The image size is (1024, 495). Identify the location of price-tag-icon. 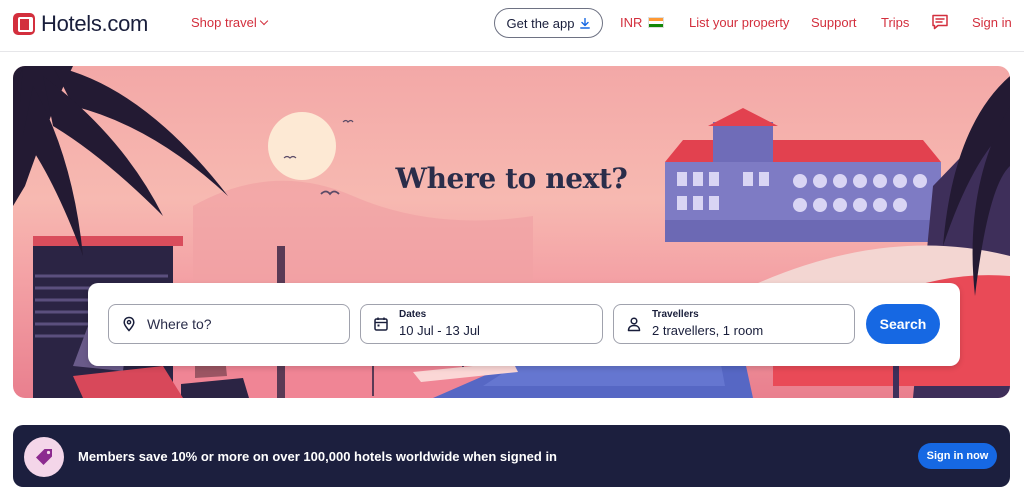
(44, 457).